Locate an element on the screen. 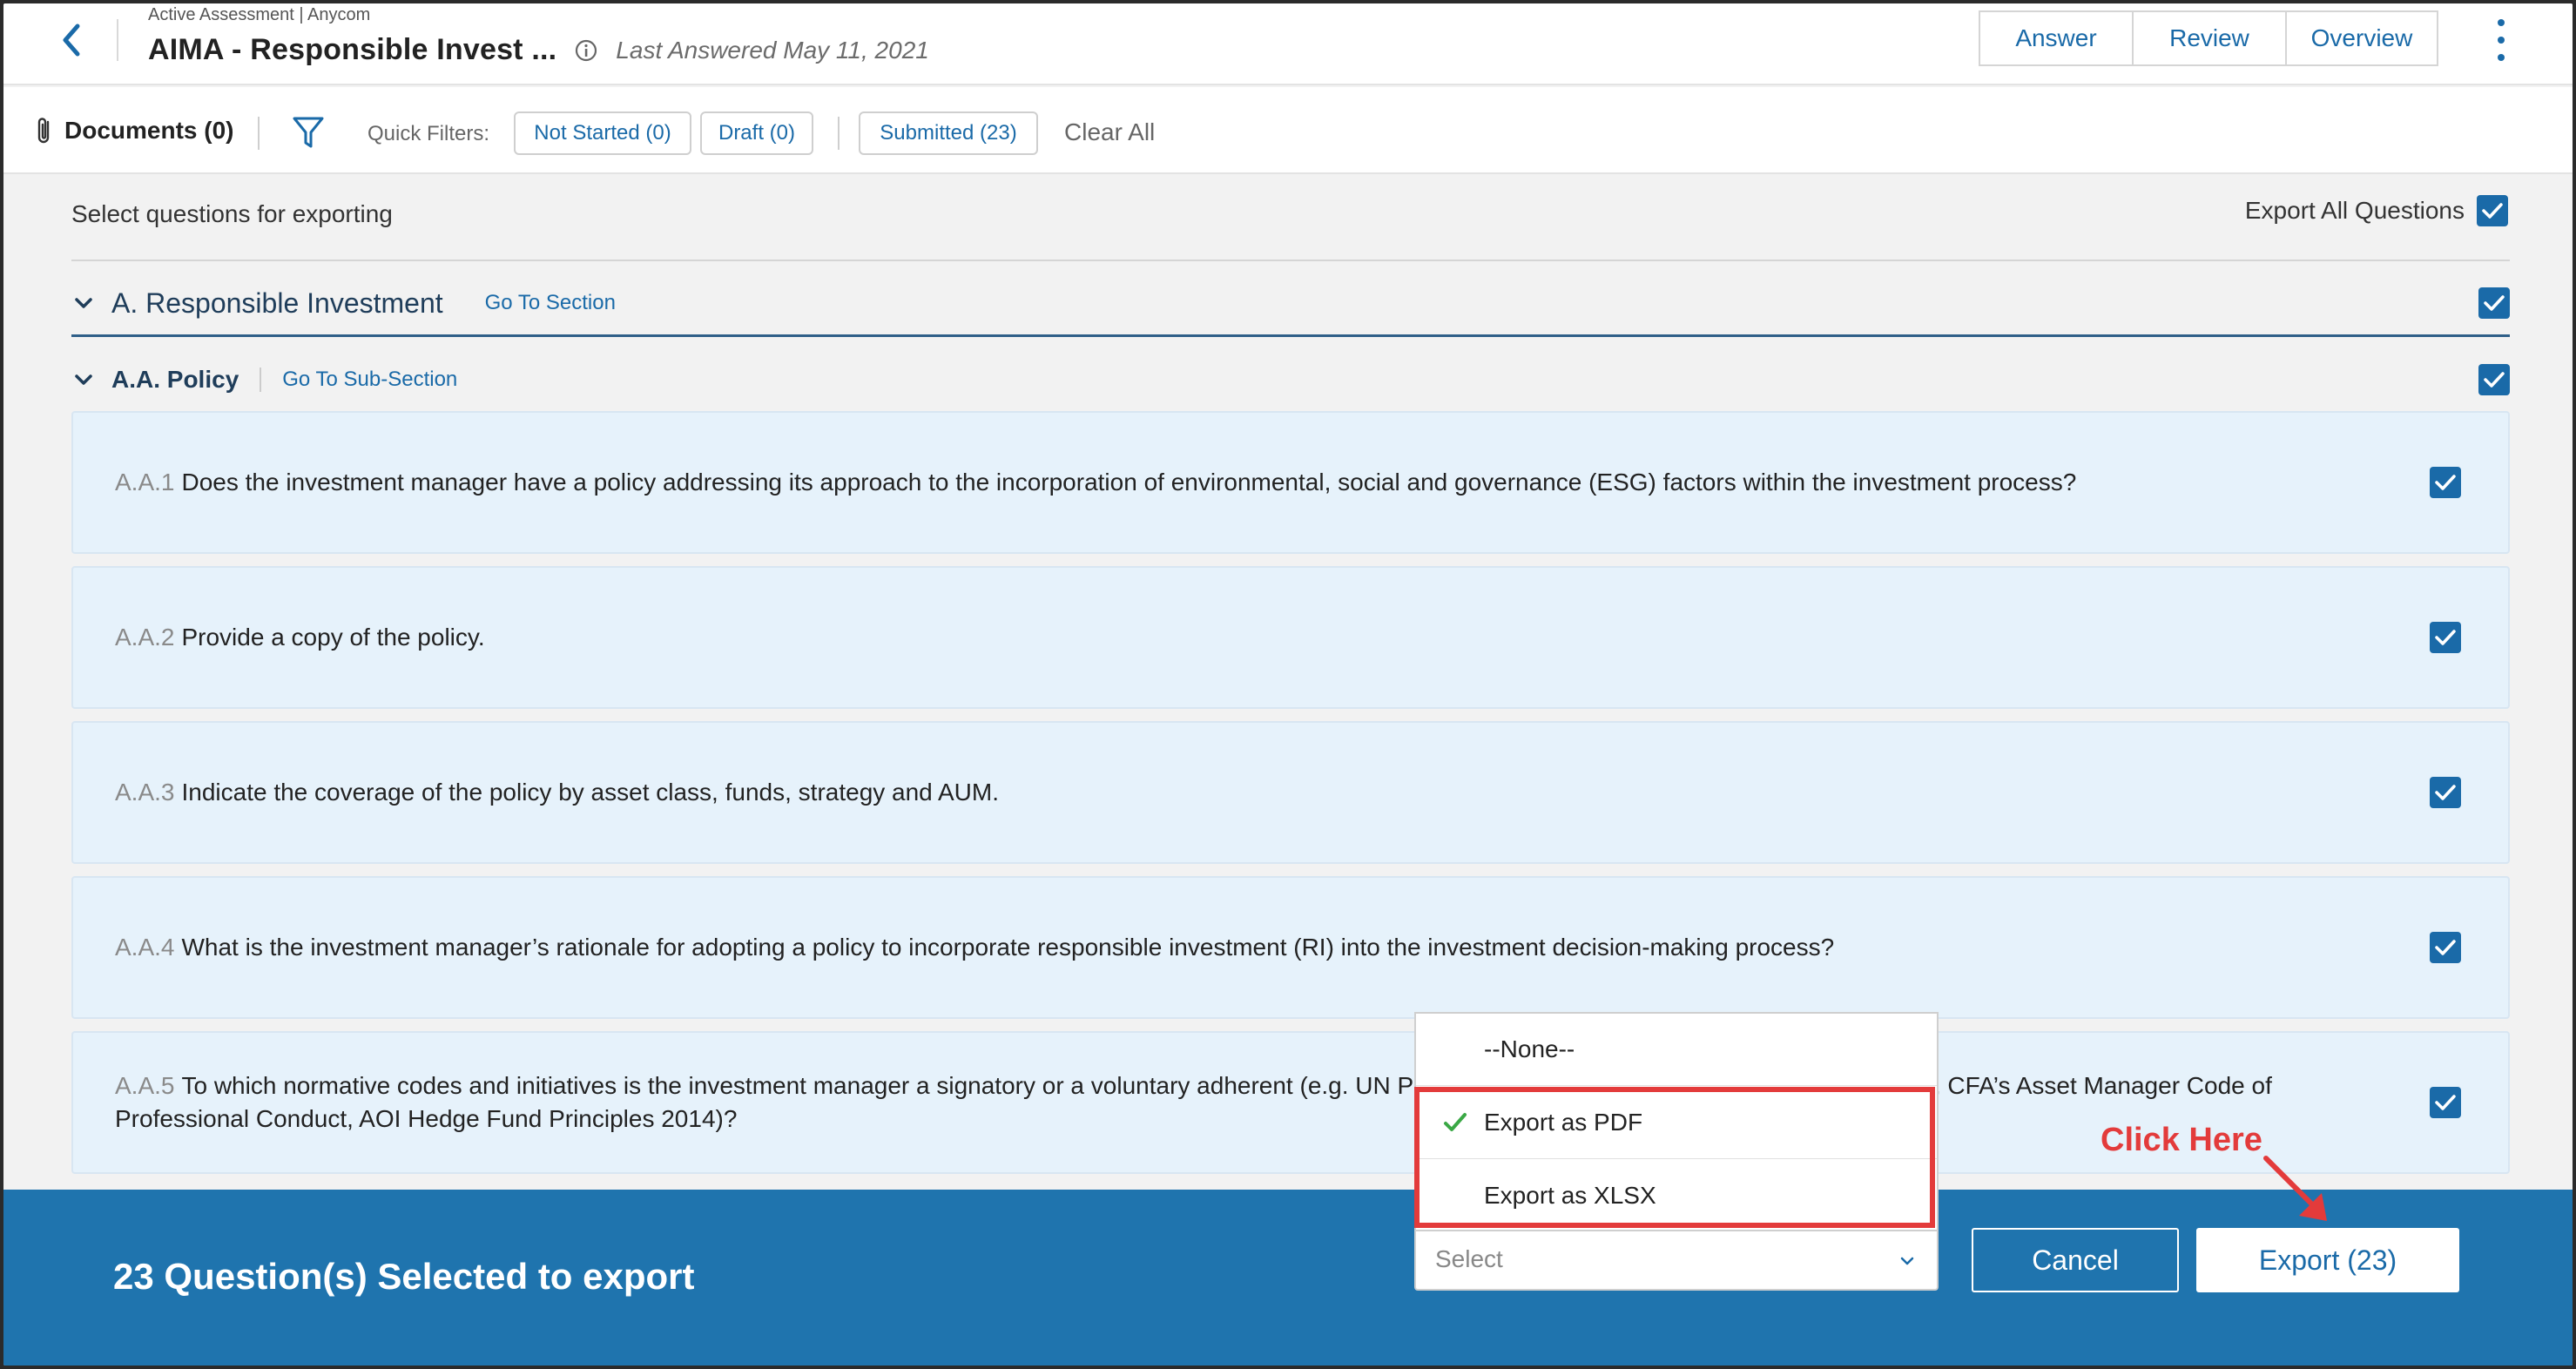 This screenshot has height=1369, width=2576. select-placeholder: Select is located at coordinates (1469, 1258).